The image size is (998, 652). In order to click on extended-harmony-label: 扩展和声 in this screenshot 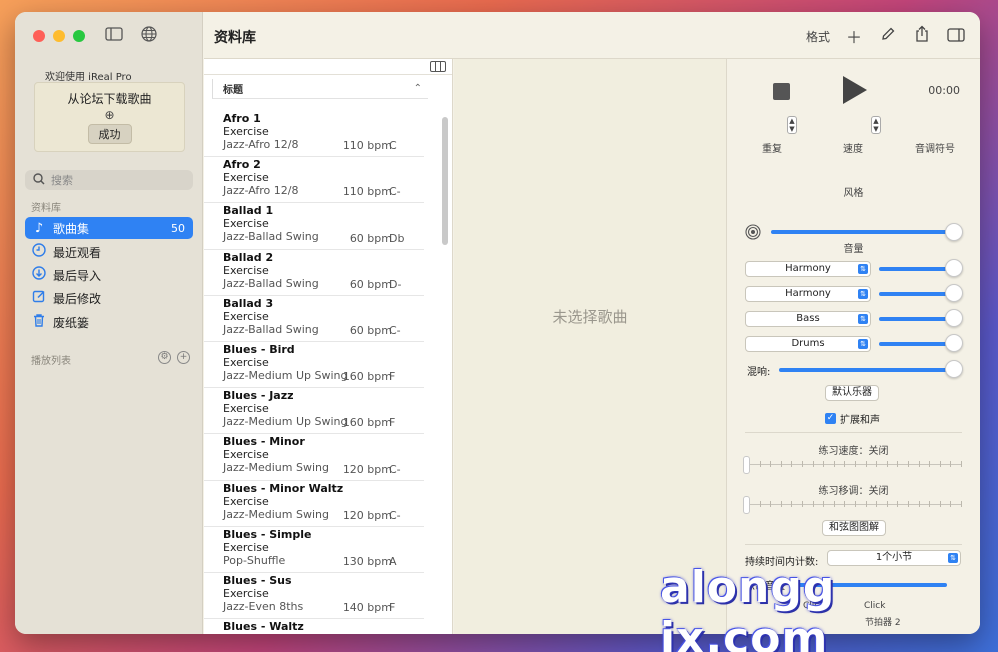, I will do `click(860, 420)`.